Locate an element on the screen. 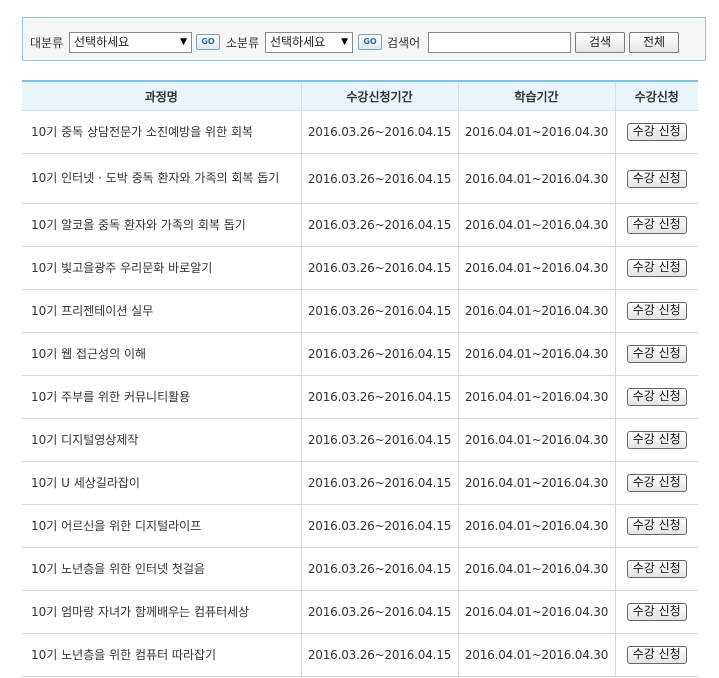 Image resolution: width=719 pixels, height=678 pixels. course-name: 10기 어르신을 위한 디지털라이프 is located at coordinates (162, 526).